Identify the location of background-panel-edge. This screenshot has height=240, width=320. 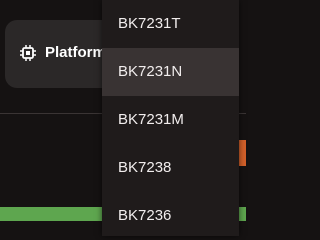
(242, 118).